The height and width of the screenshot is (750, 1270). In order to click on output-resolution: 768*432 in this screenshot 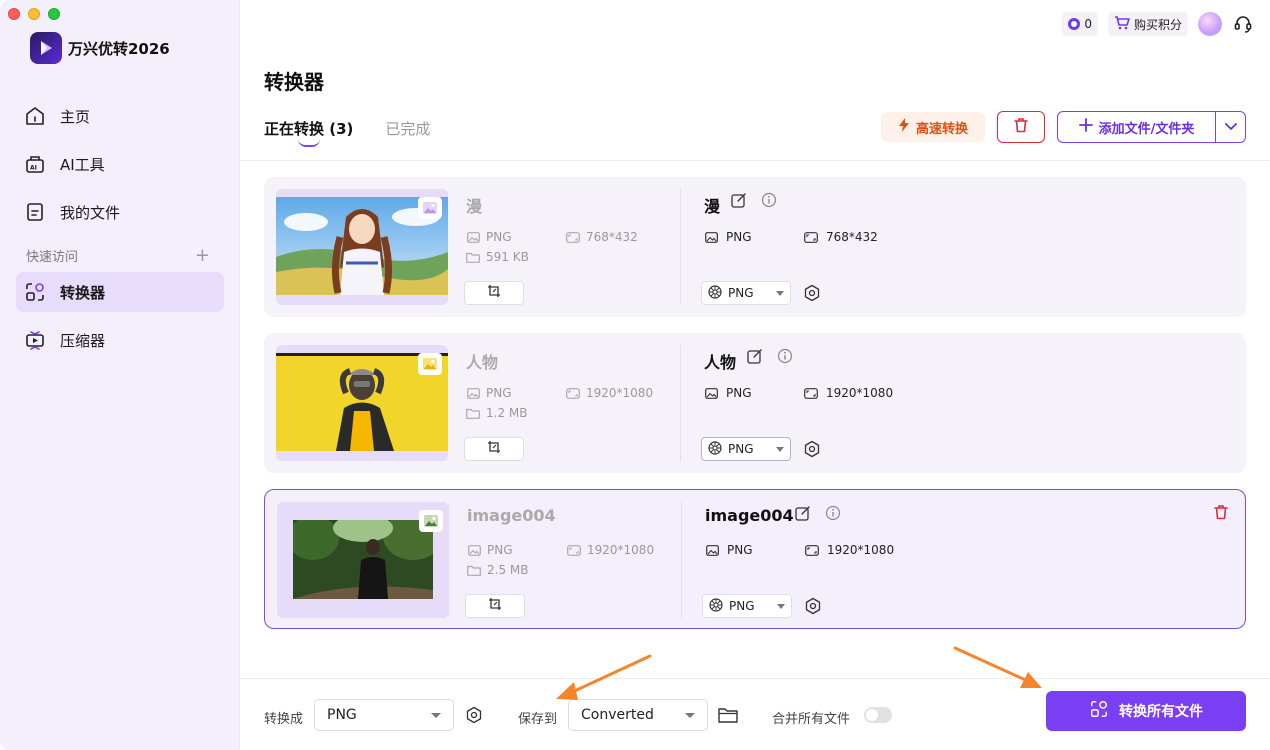, I will do `click(841, 237)`.